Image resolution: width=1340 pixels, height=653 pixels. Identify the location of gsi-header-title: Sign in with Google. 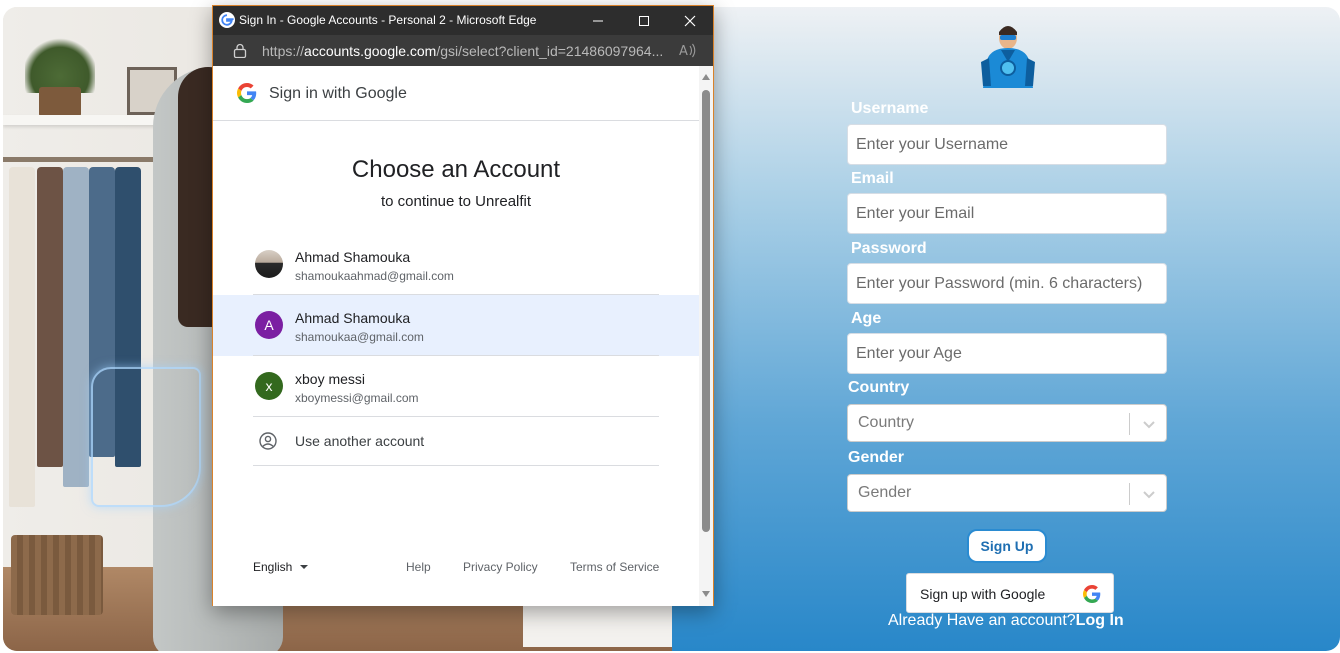
(338, 93).